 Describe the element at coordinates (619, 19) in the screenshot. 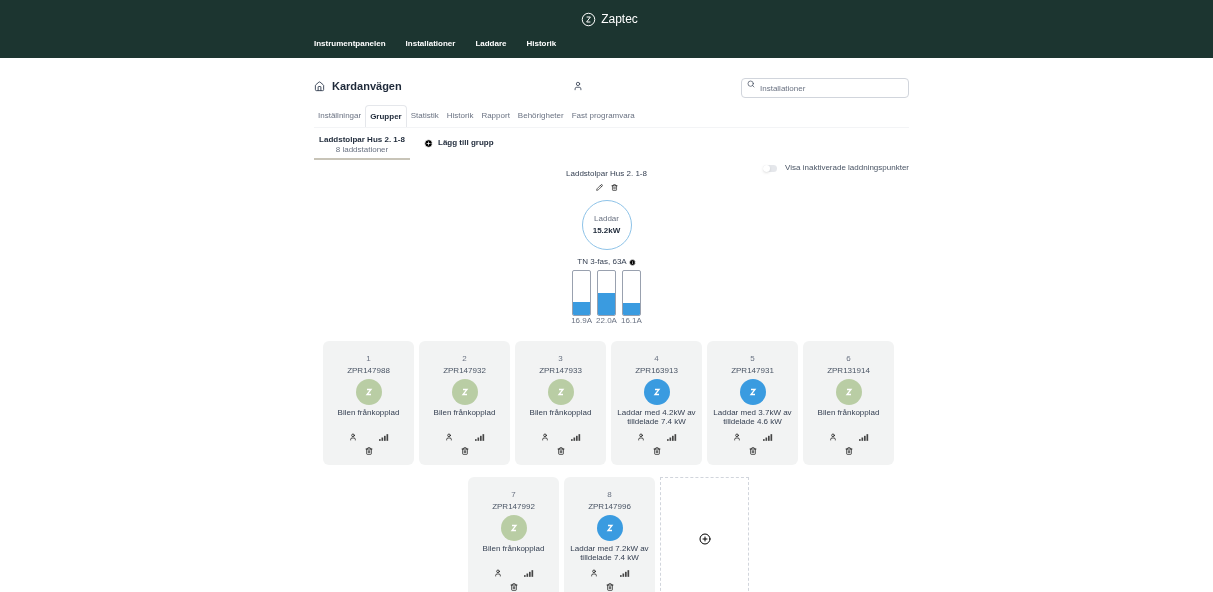

I see `brand-name: Zaptec` at that location.